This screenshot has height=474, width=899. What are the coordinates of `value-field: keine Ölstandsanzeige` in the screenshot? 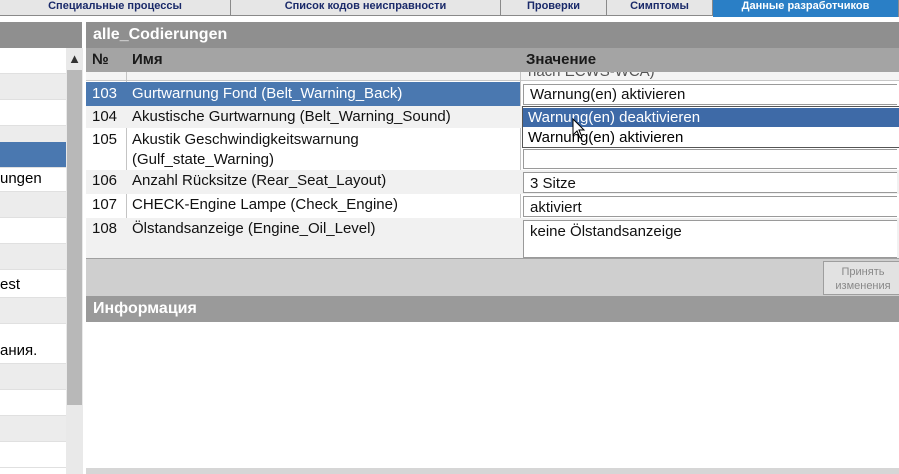 It's located at (710, 239).